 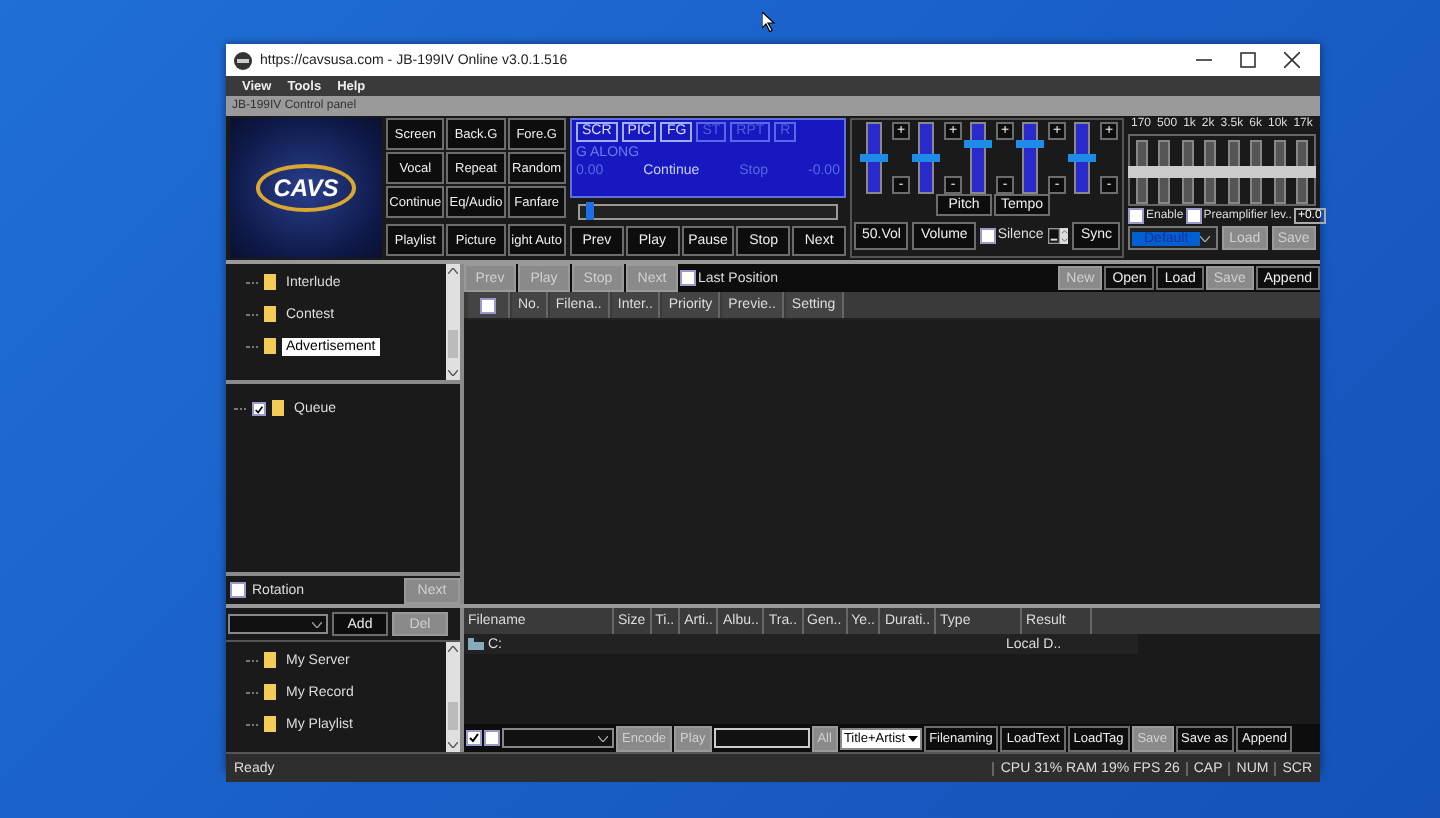 I want to click on folder-icon, so click(x=278, y=408).